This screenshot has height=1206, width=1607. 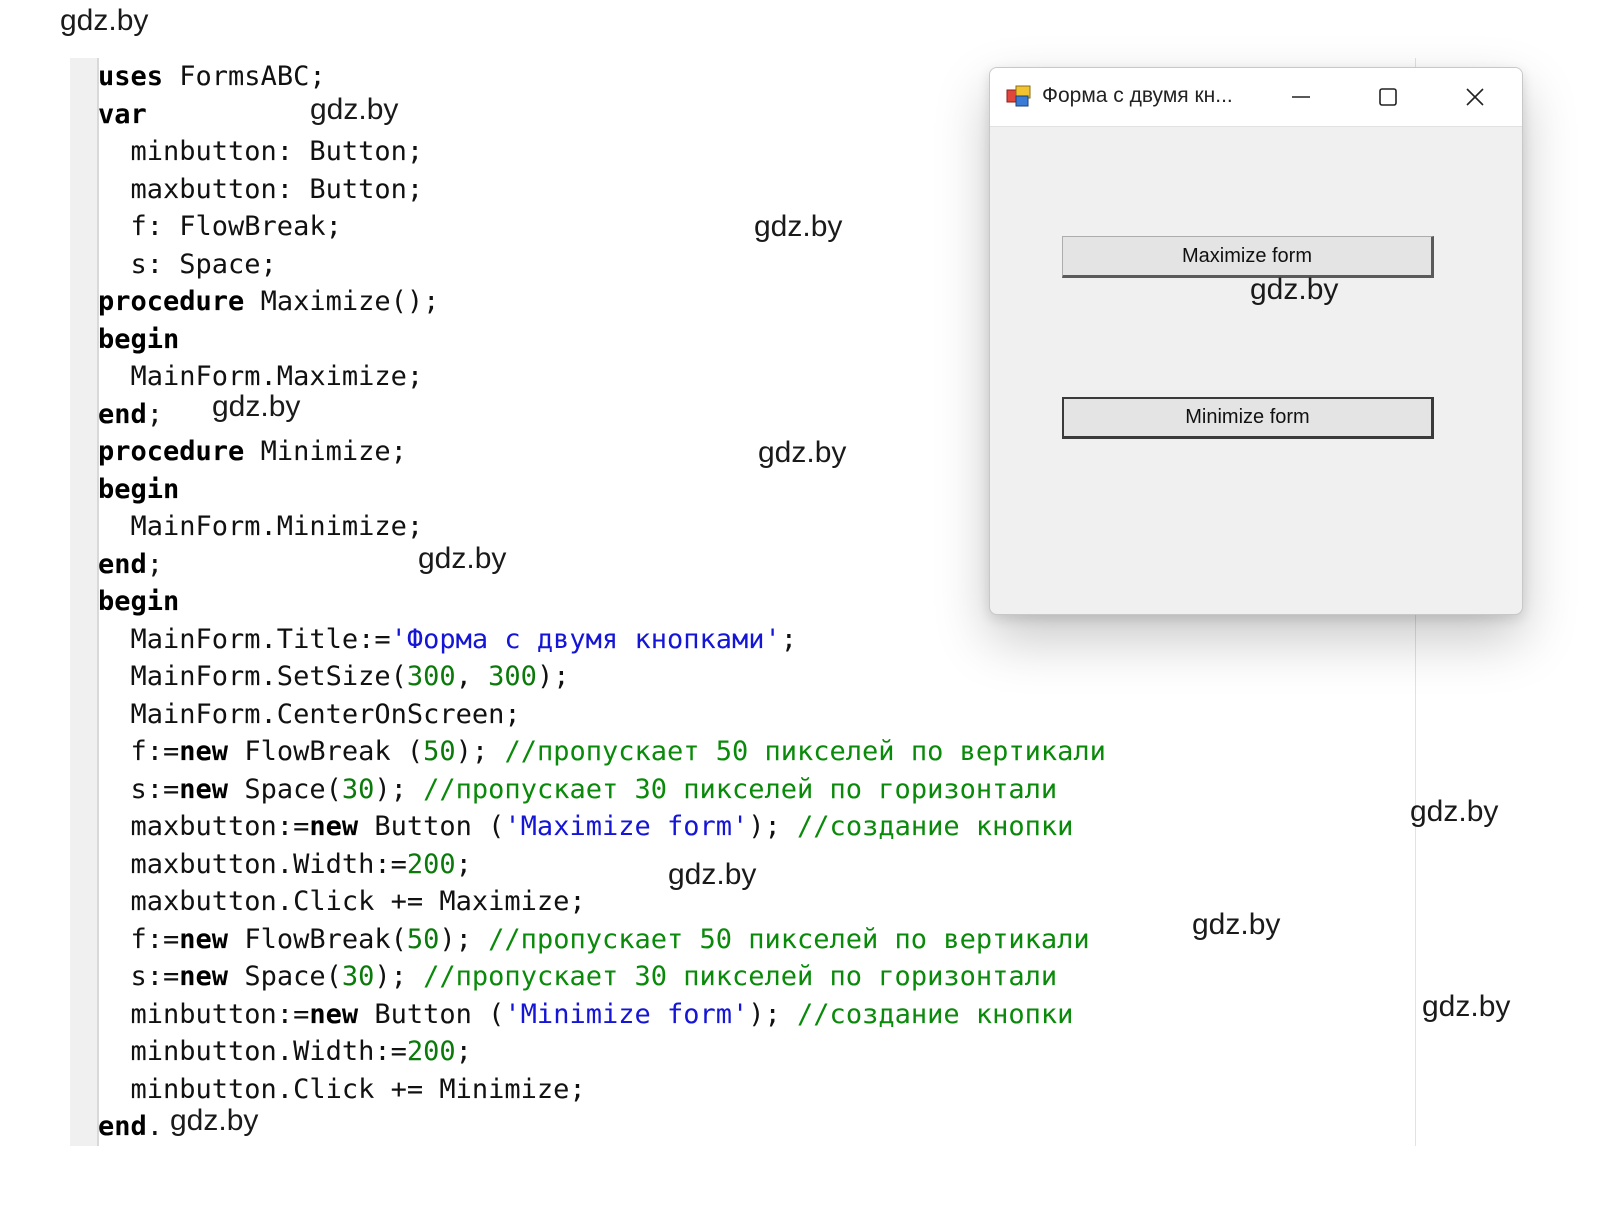 What do you see at coordinates (602, 677) in the screenshot?
I see `code-line: MainForm.SetSize(300, 300);` at bounding box center [602, 677].